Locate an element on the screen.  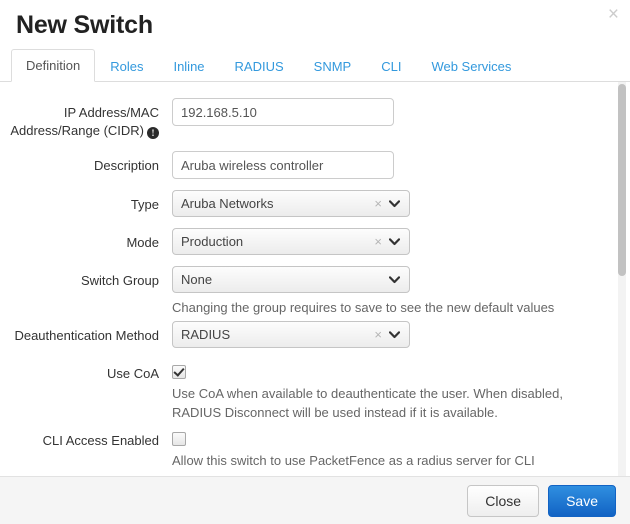
deauth-method-label: Deauthentication Method is located at coordinates (86, 335).